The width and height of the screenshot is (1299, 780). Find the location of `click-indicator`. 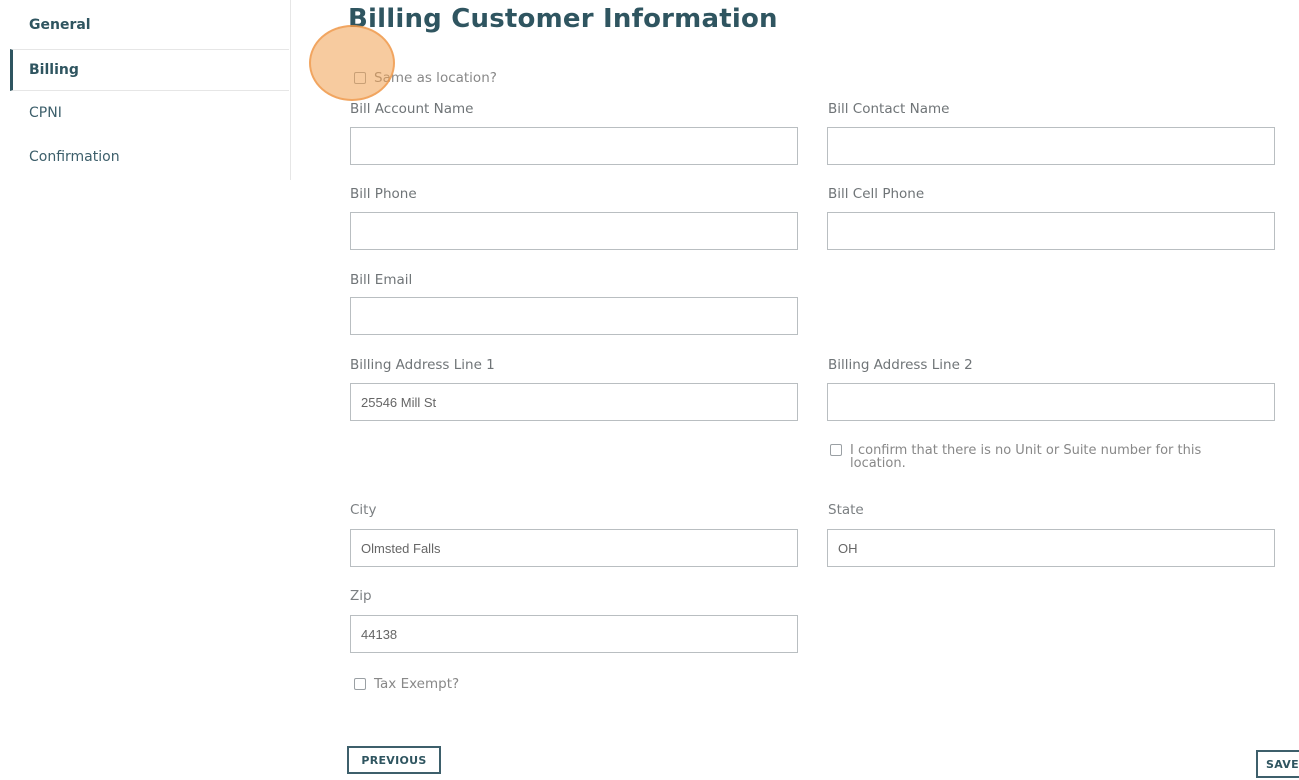

click-indicator is located at coordinates (352, 63).